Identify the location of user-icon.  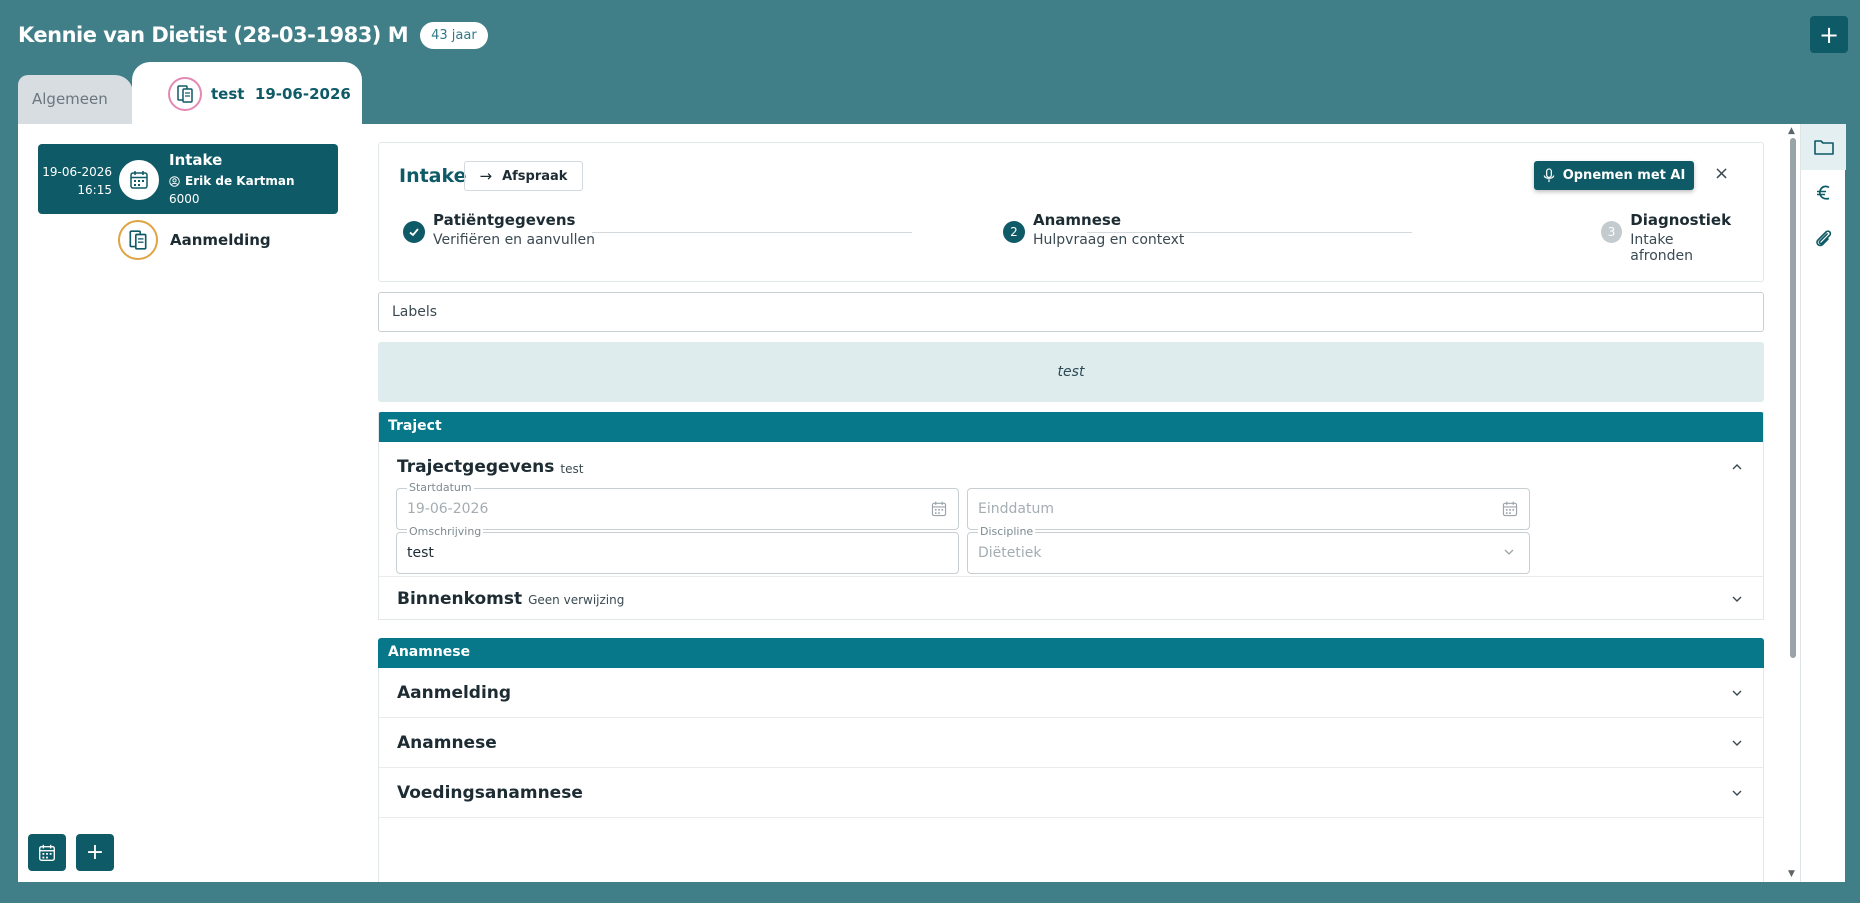
(174, 181).